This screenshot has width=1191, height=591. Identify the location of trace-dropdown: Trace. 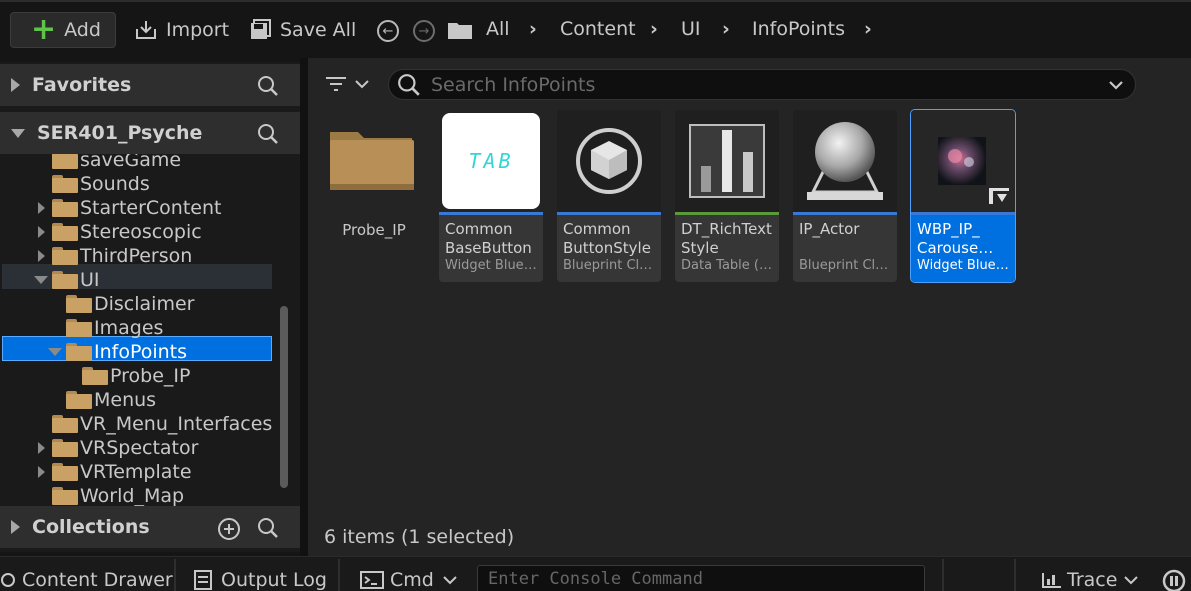
(1090, 578).